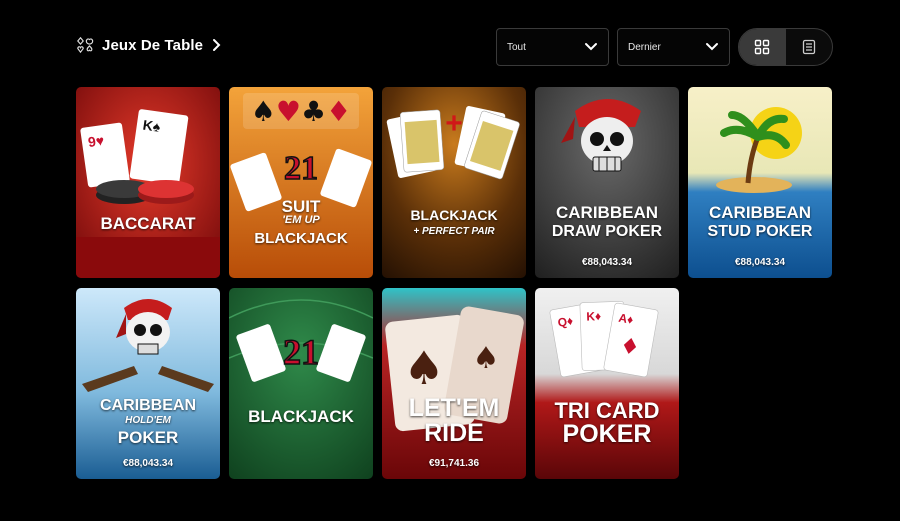 This screenshot has height=521, width=900. I want to click on game-card-caribbean-stud-poker: CARIBBEAN STUD POKER €88,043.34, so click(760, 182).